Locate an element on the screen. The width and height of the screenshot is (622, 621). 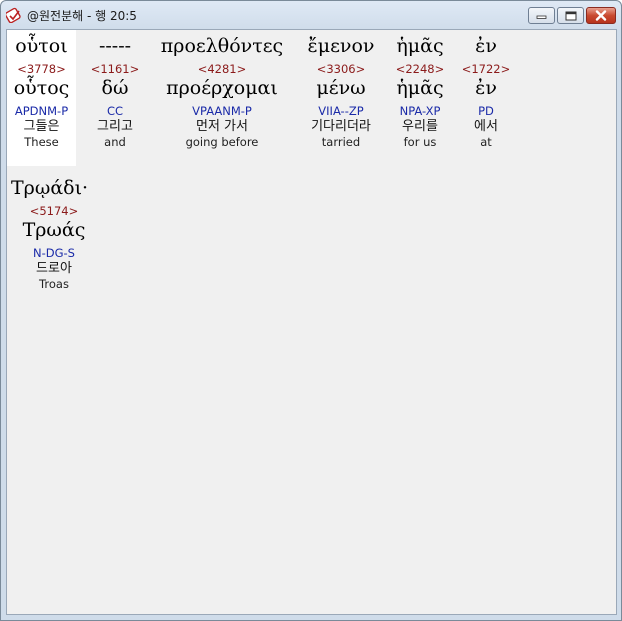
english-gloss: and is located at coordinates (115, 142).